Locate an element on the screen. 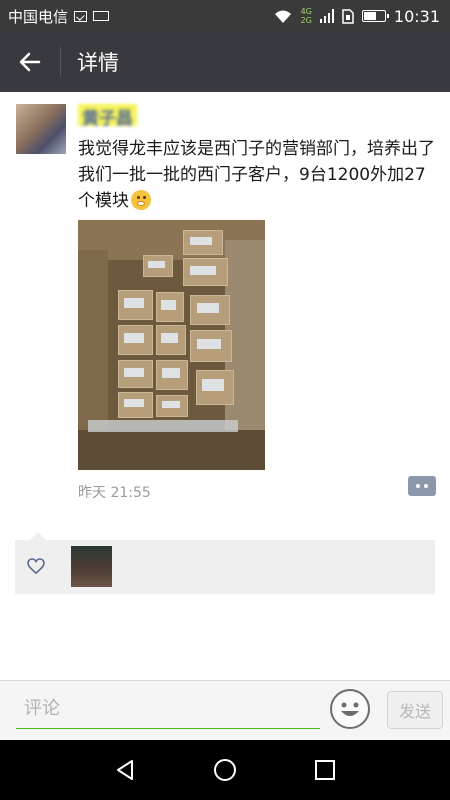 This screenshot has width=450, height=800. shy-smile-emoji-icon is located at coordinates (141, 200).